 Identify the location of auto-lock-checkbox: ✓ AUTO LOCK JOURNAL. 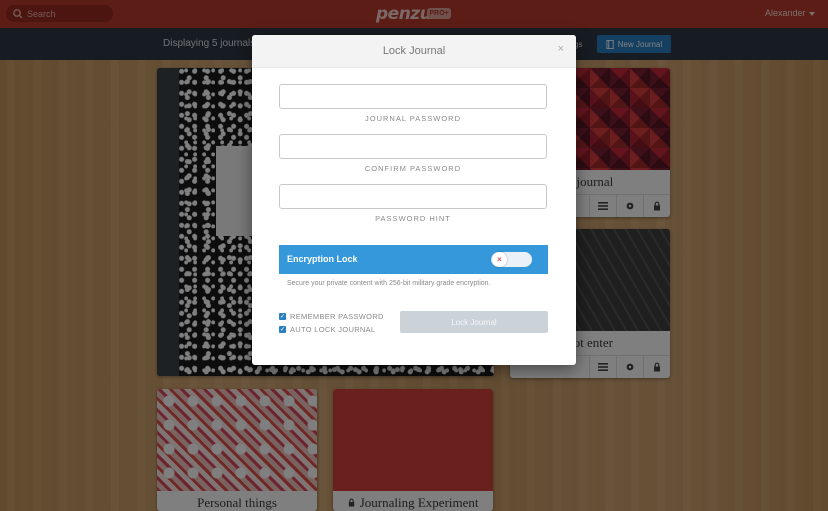
(327, 329).